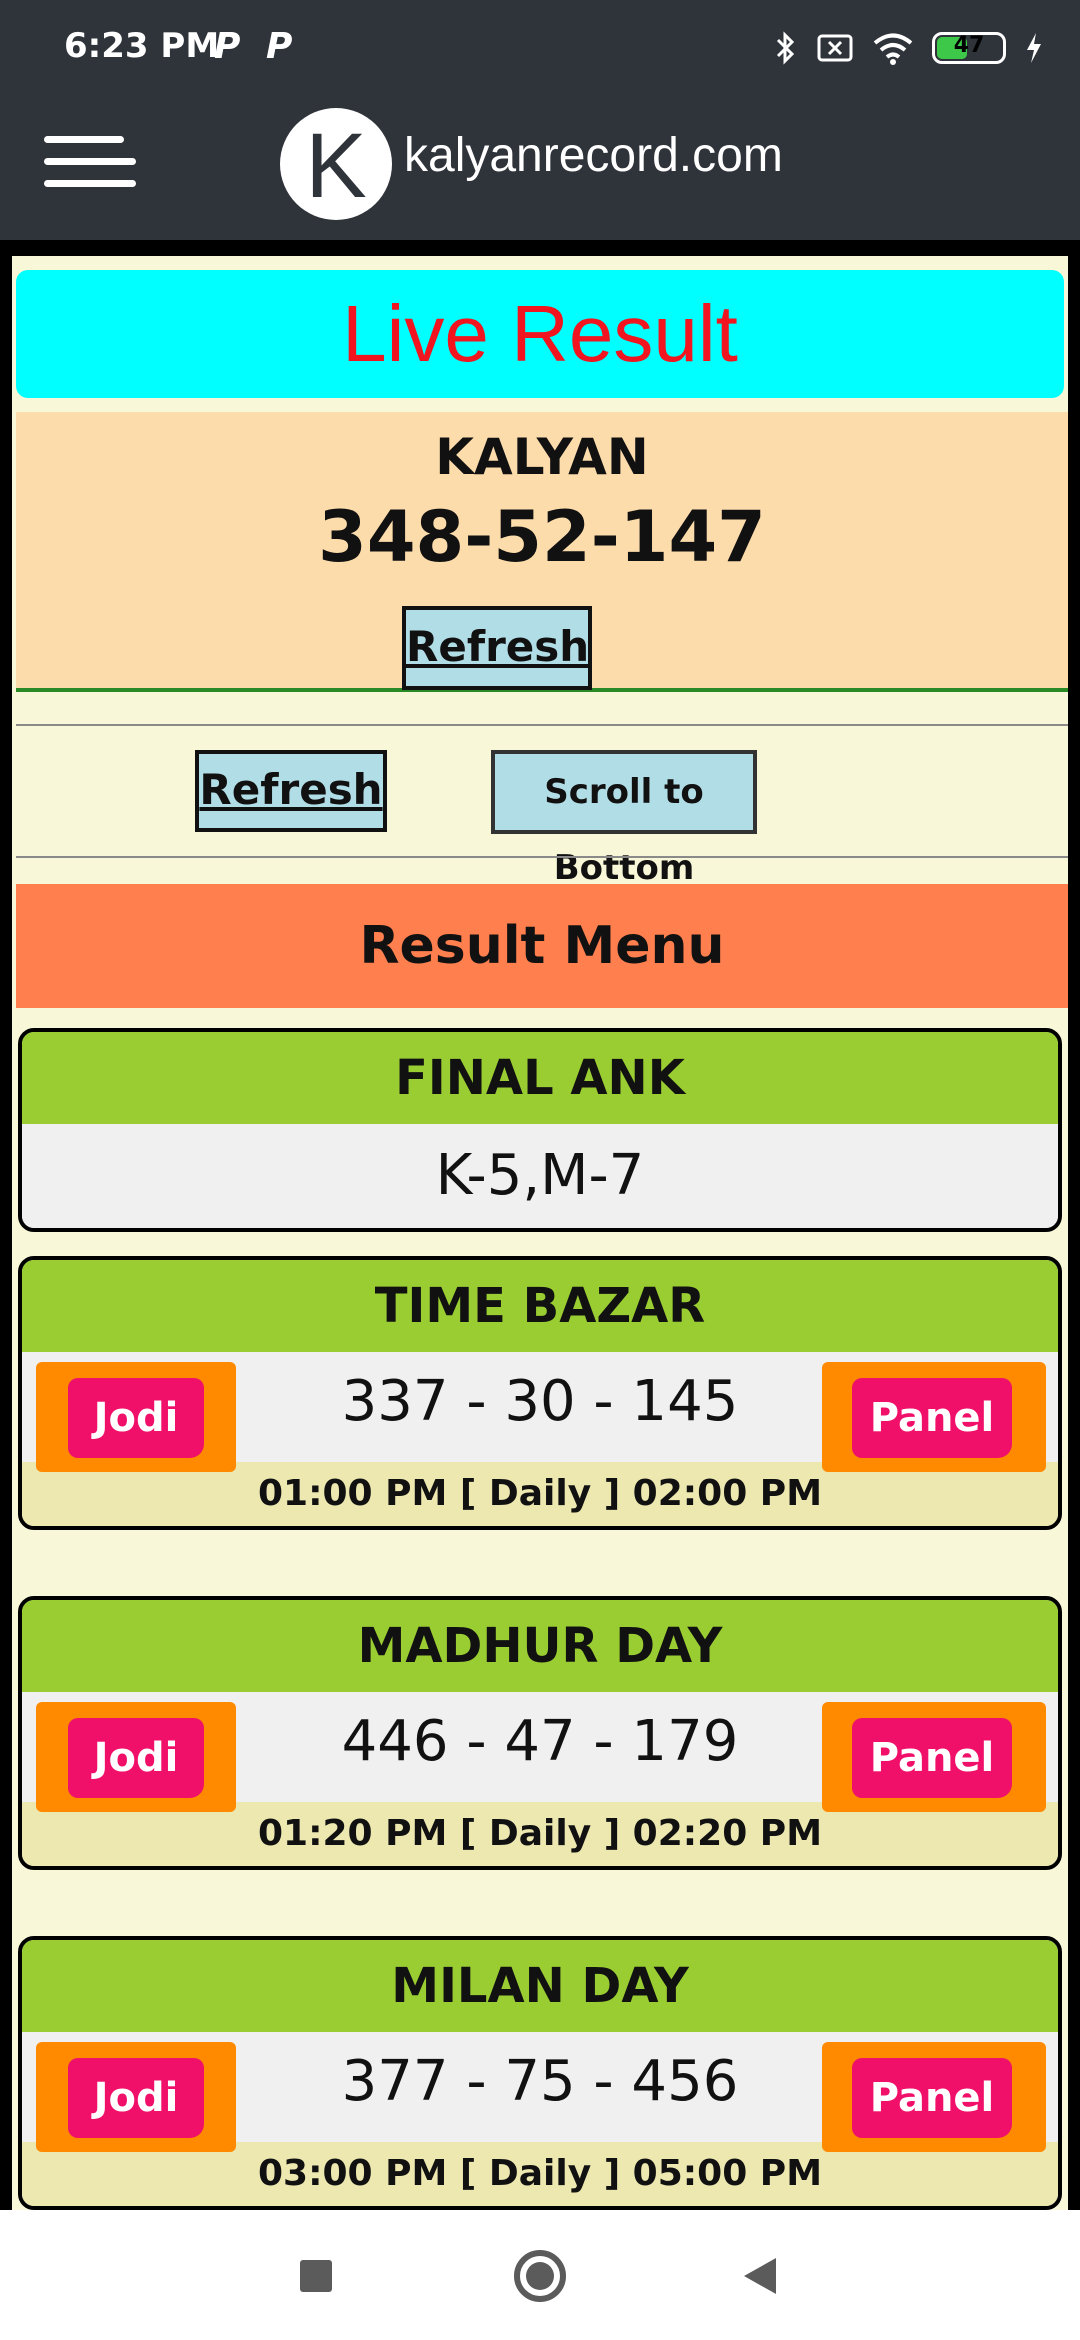 This screenshot has width=1080, height=2340. Describe the element at coordinates (760, 2276) in the screenshot. I see `back-icon` at that location.